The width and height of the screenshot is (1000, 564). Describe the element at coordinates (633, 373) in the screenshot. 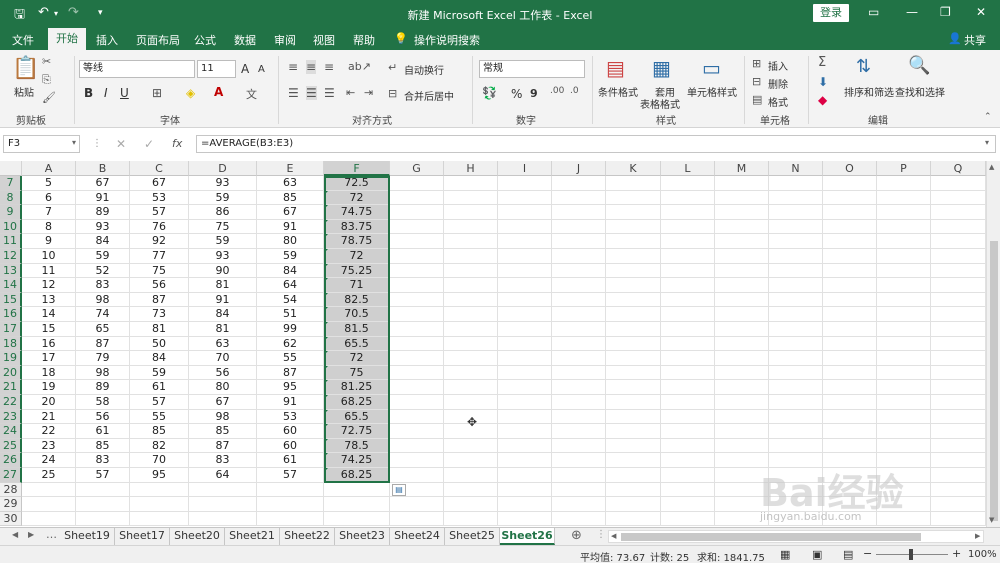

I see `cell-k20` at that location.